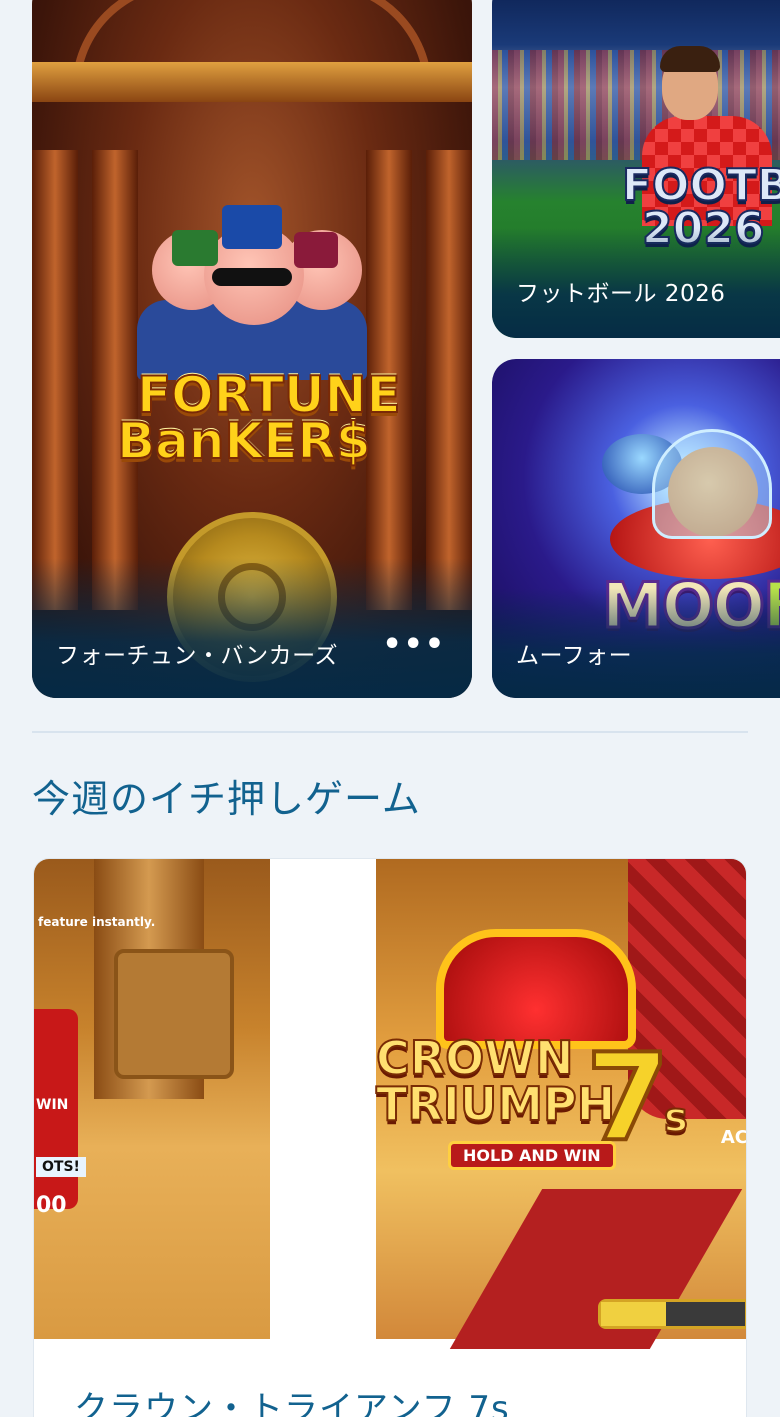 This screenshot has height=1417, width=780. I want to click on blue-hat, so click(252, 227).